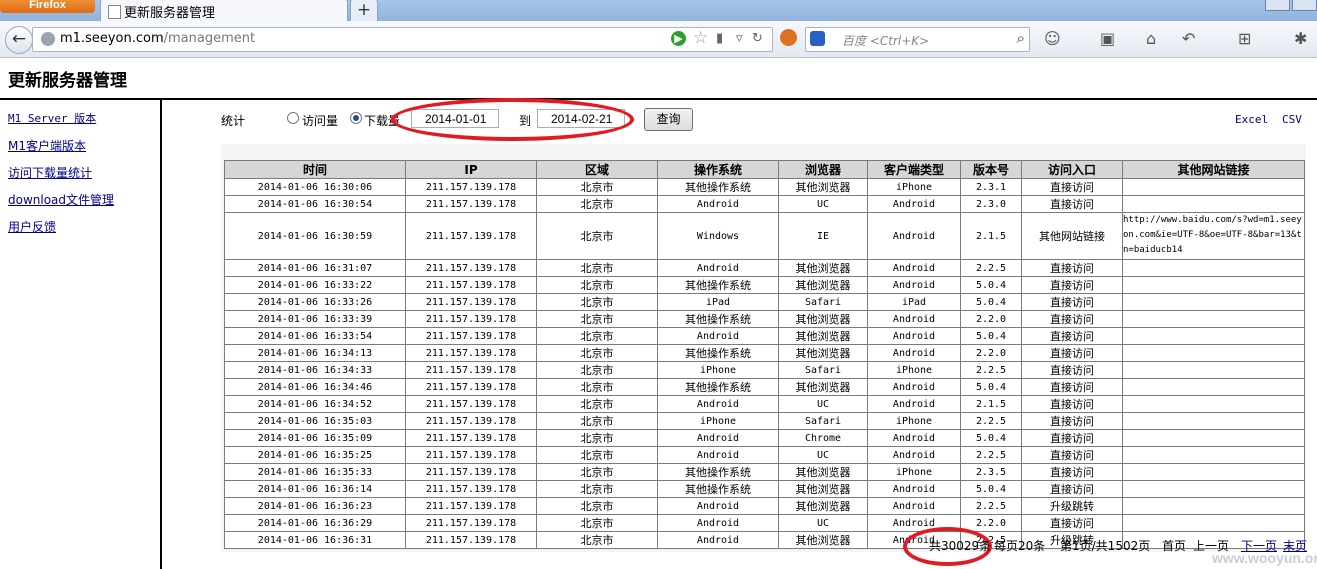 Image resolution: width=1317 pixels, height=569 pixels. What do you see at coordinates (61, 123) in the screenshot?
I see `sidebar-item-server-version: M1 Server 版本` at bounding box center [61, 123].